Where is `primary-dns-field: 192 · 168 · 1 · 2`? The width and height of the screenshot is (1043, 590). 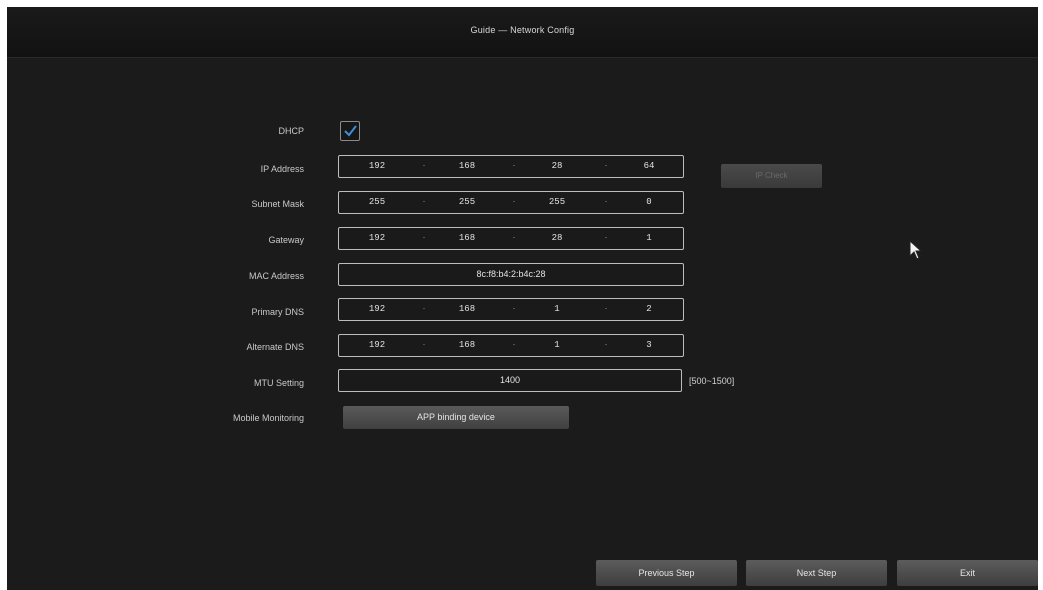
primary-dns-field: 192 · 168 · 1 · 2 is located at coordinates (511, 309).